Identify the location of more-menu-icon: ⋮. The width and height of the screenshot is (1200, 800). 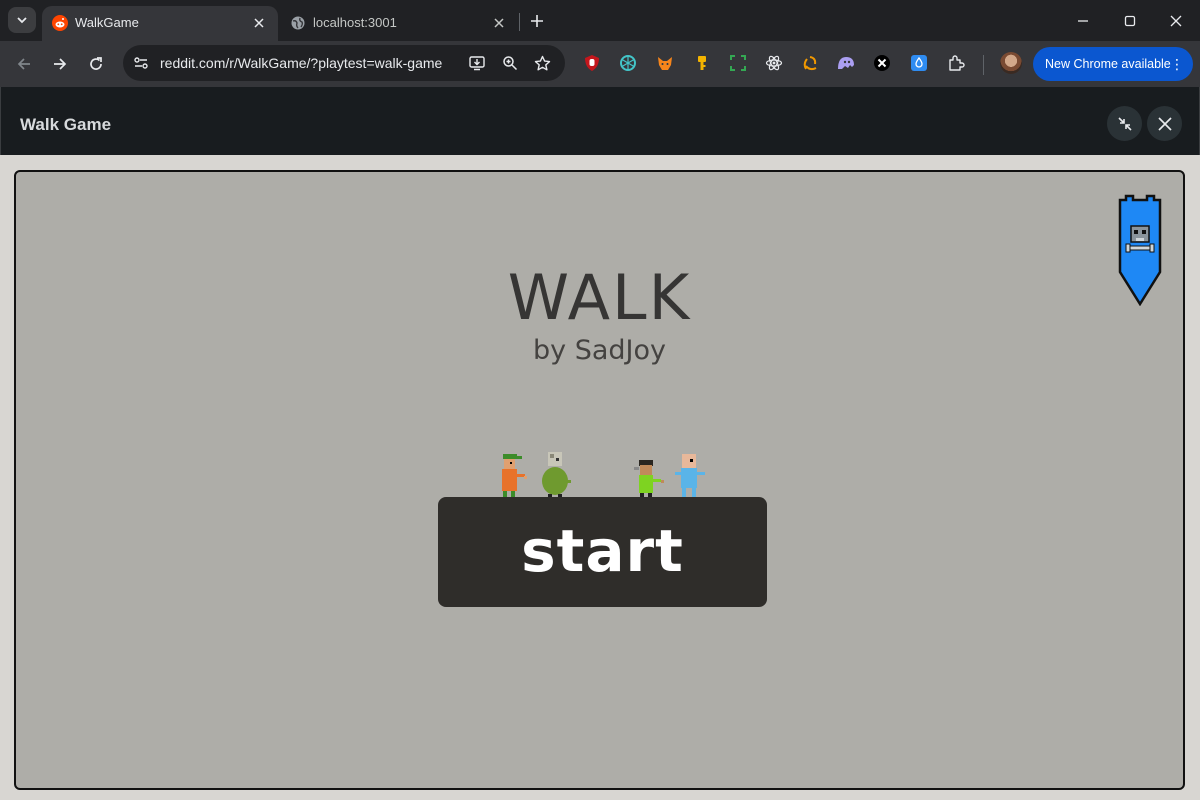
(1177, 64).